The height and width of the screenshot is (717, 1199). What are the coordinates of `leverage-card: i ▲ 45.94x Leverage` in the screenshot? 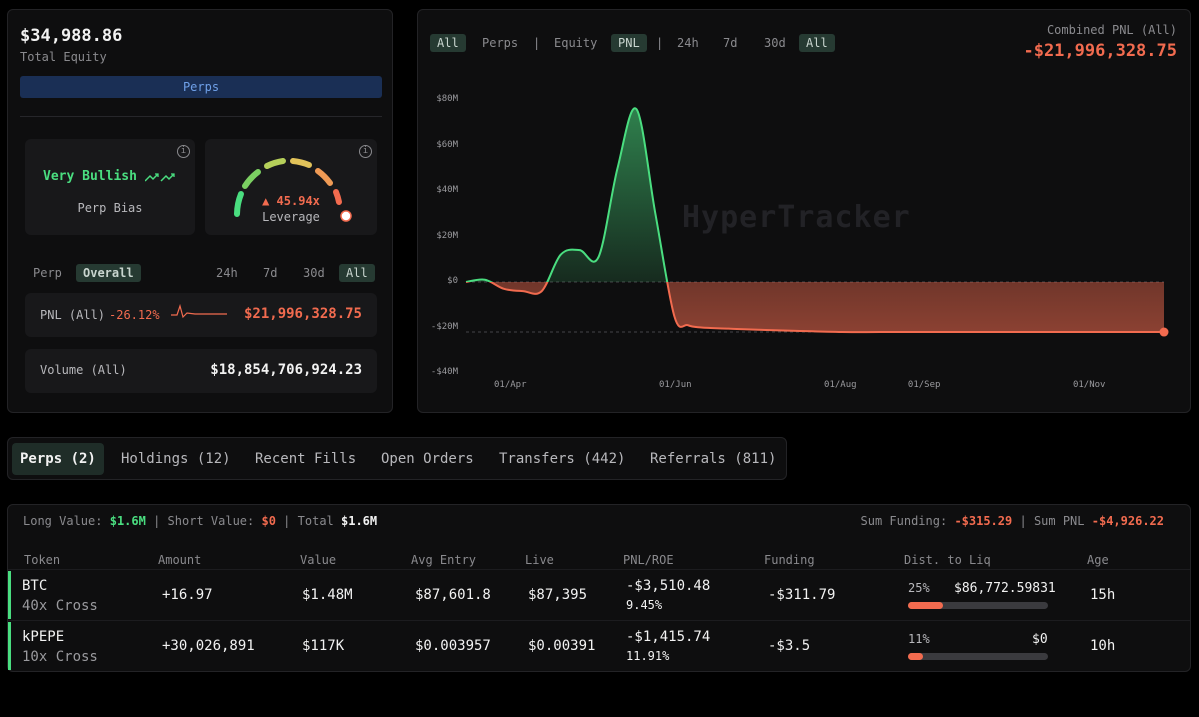 It's located at (291, 187).